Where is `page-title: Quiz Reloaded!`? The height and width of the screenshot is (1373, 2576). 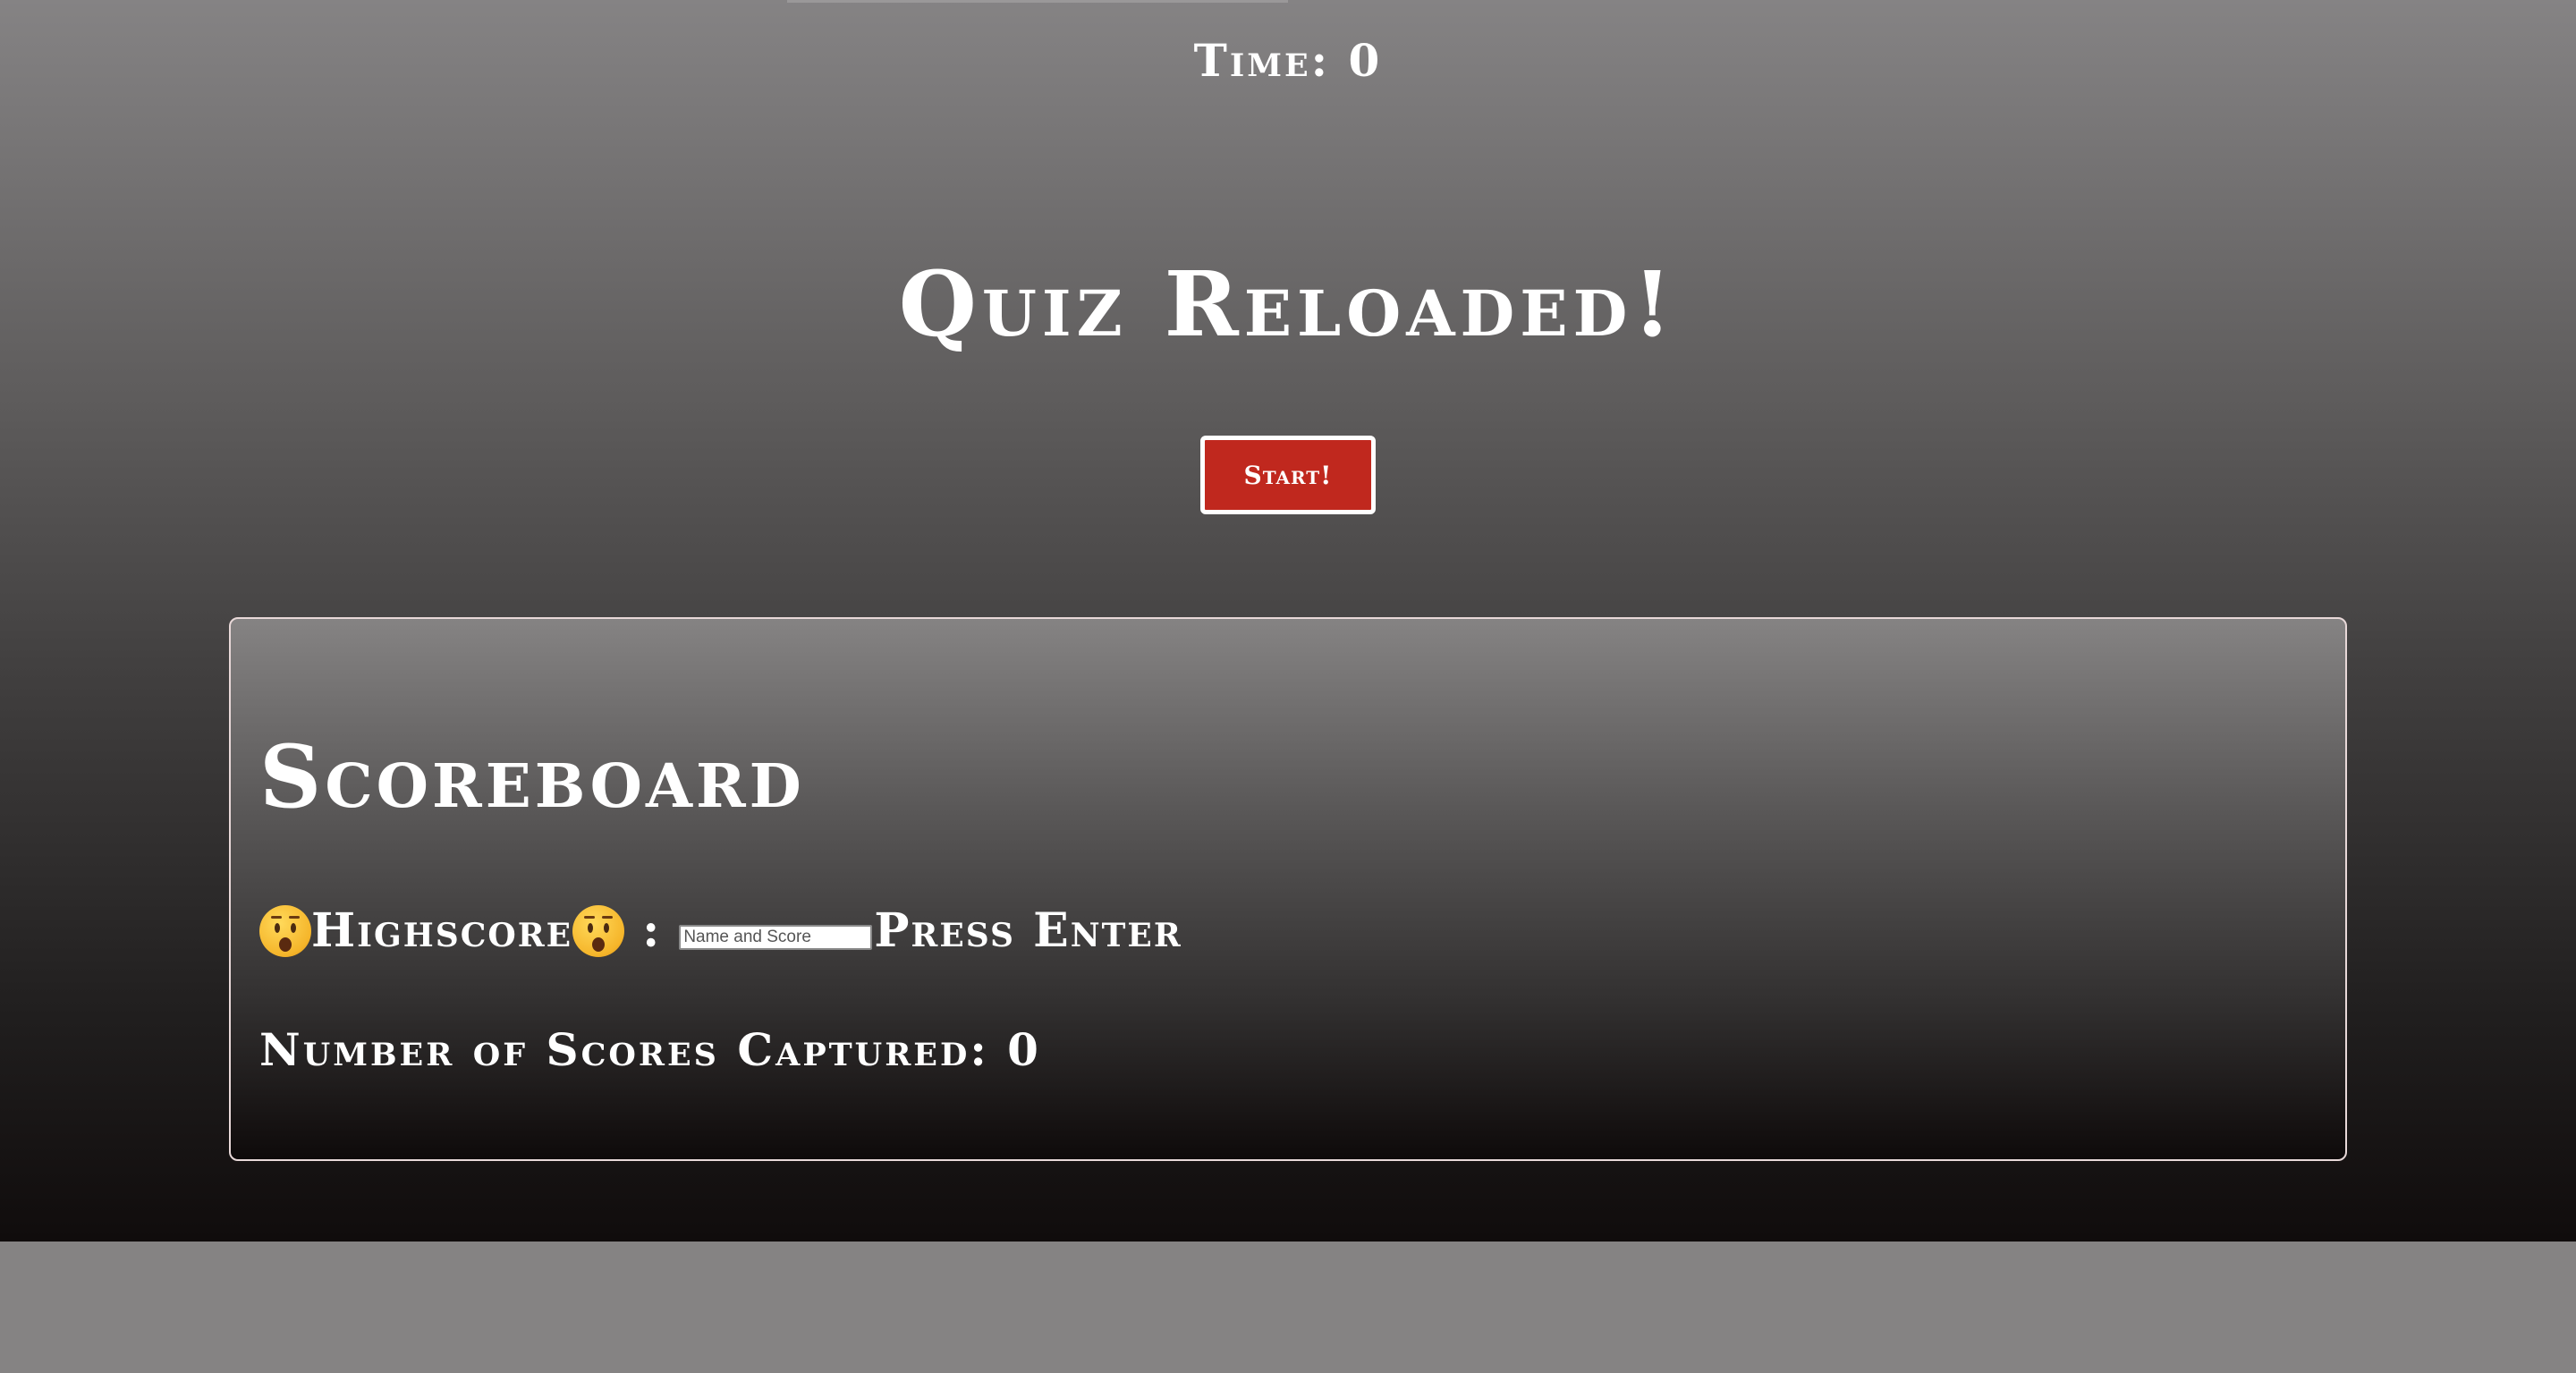
page-title: Quiz Reloaded! is located at coordinates (1288, 304).